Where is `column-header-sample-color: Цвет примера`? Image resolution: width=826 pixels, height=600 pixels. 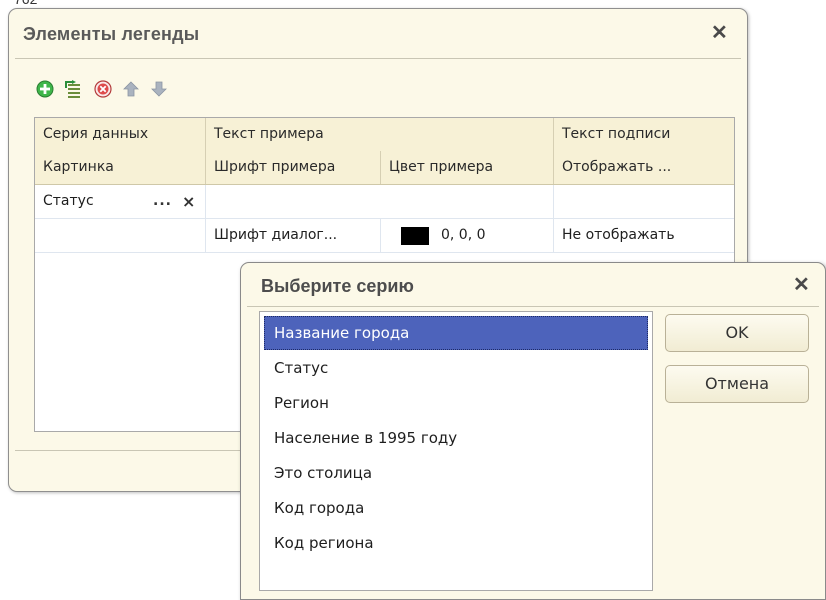 column-header-sample-color: Цвет примера is located at coordinates (467, 167).